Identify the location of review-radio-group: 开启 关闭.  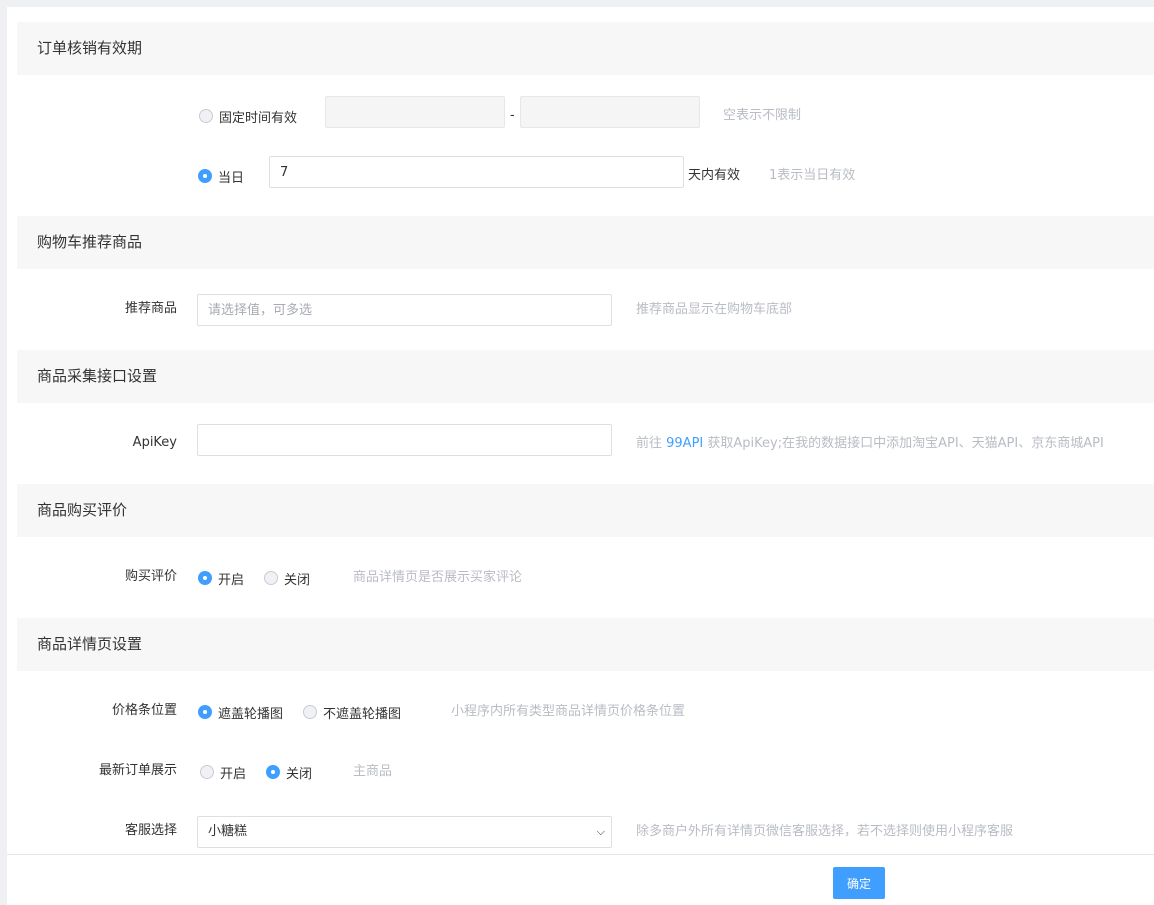
(264, 578).